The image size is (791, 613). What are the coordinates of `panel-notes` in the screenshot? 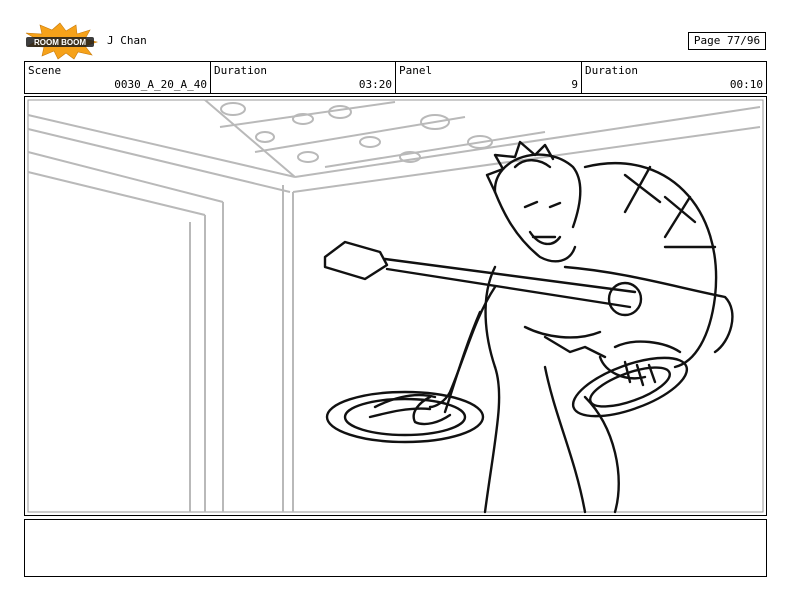 It's located at (395, 548).